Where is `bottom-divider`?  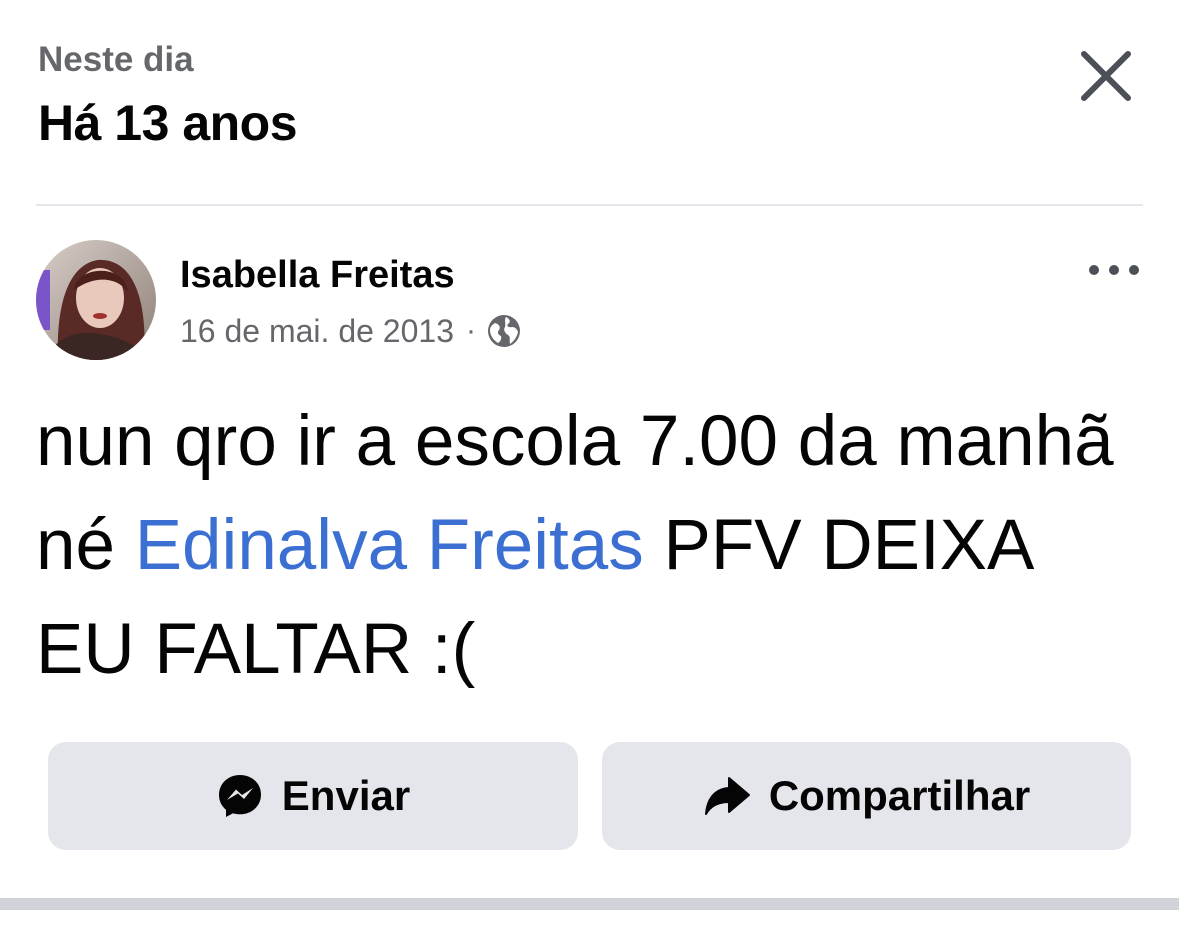
bottom-divider is located at coordinates (589, 904).